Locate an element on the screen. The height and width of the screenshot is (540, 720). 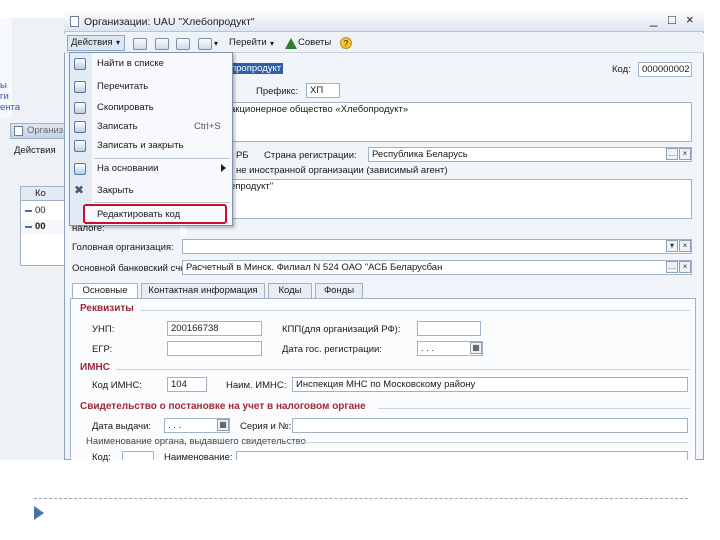
parent-org-label: Головная организация: is located at coordinates (123, 247).